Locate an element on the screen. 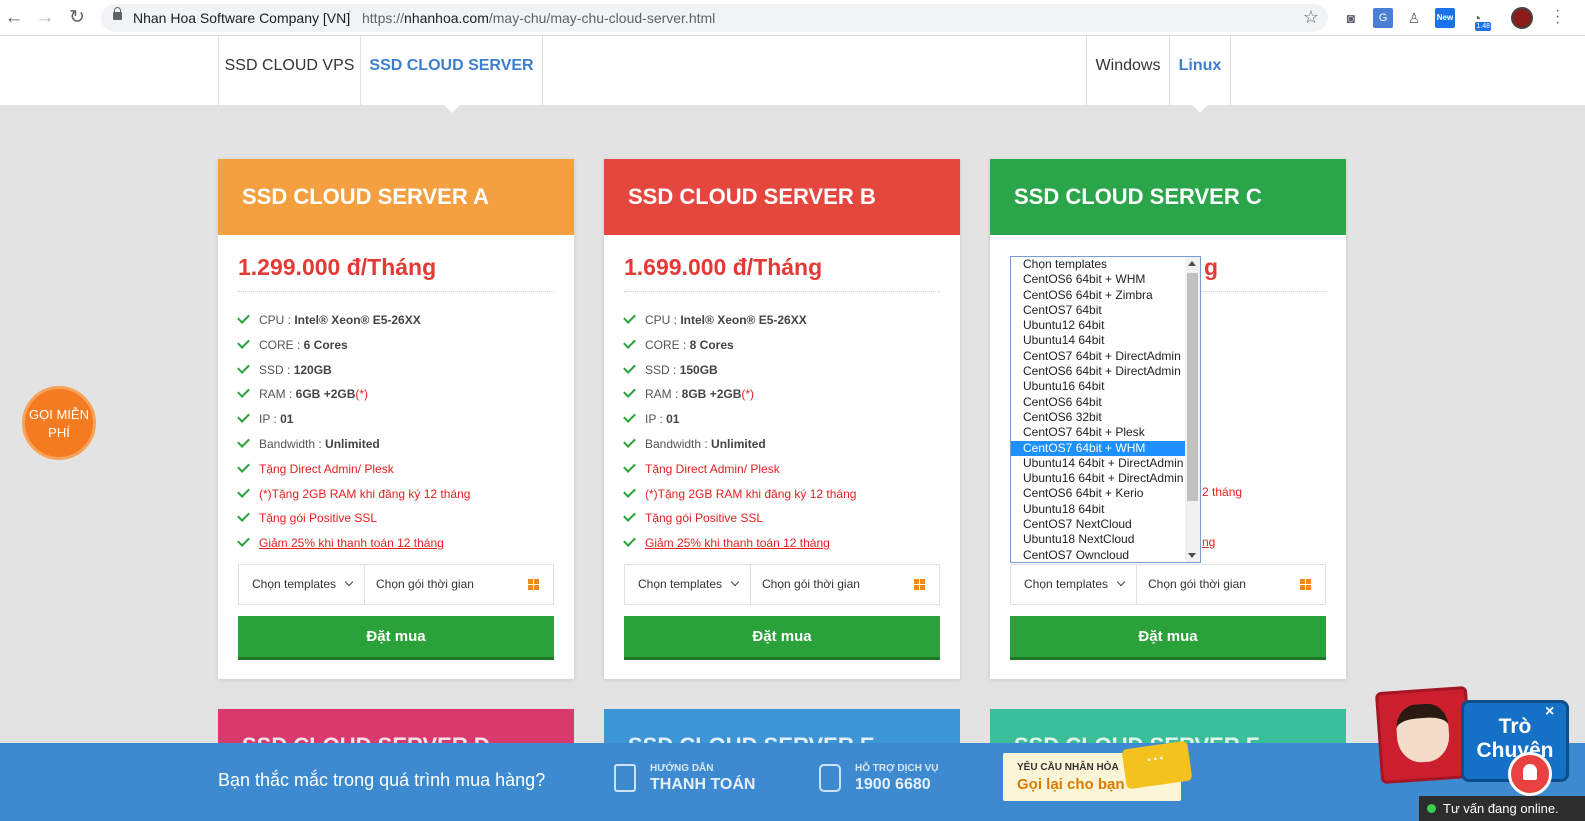 This screenshot has width=1585, height=821. template-option: Ubuntu18 64bit is located at coordinates (1098, 509).